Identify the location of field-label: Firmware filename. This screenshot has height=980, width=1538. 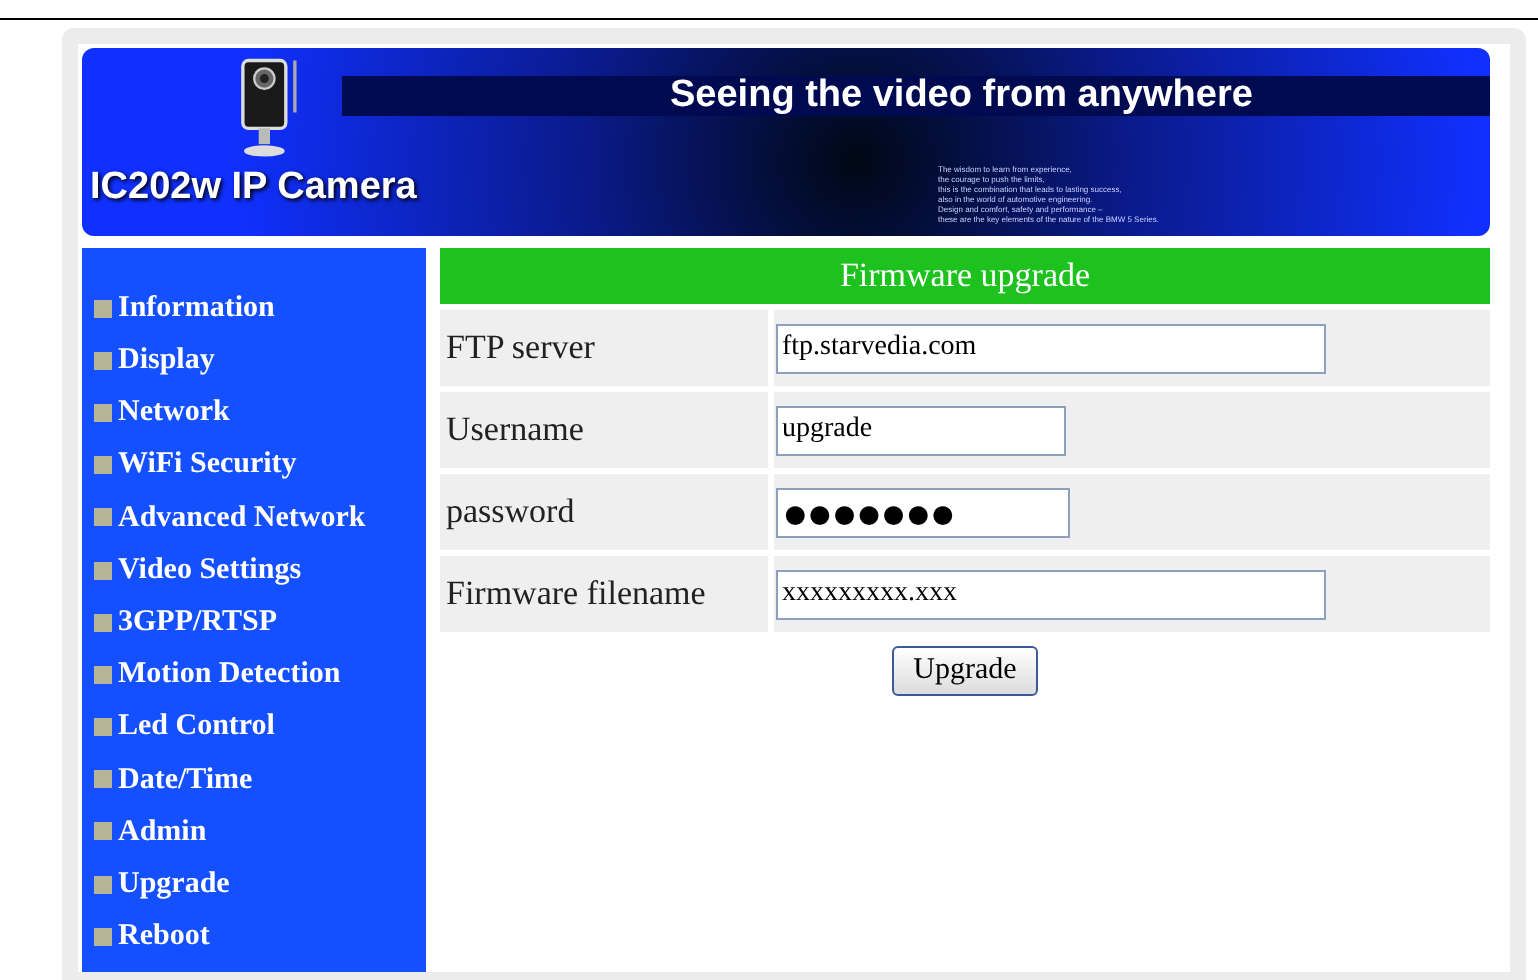
(604, 594).